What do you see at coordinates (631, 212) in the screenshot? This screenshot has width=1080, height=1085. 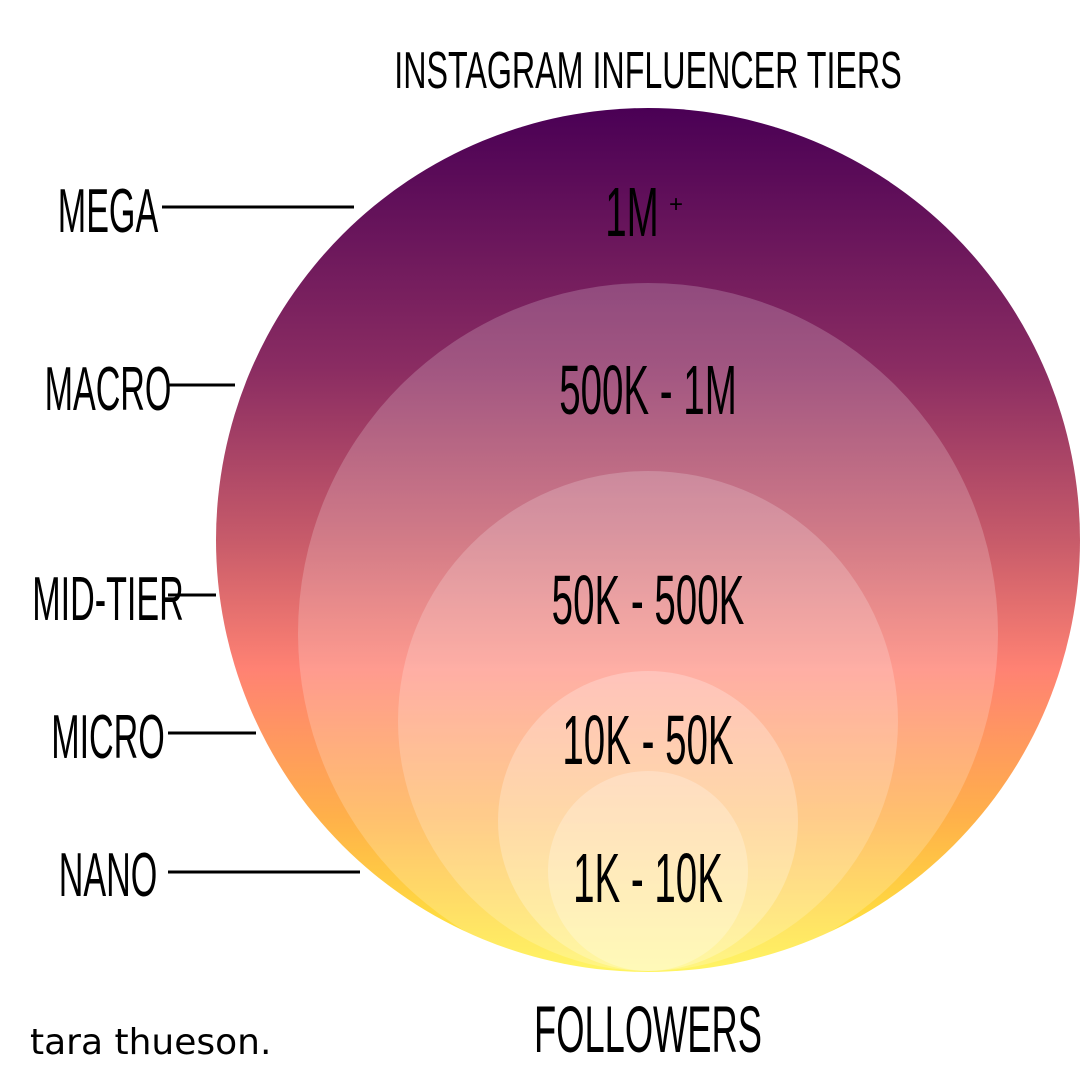 I see `tier-range-mega: 1M` at bounding box center [631, 212].